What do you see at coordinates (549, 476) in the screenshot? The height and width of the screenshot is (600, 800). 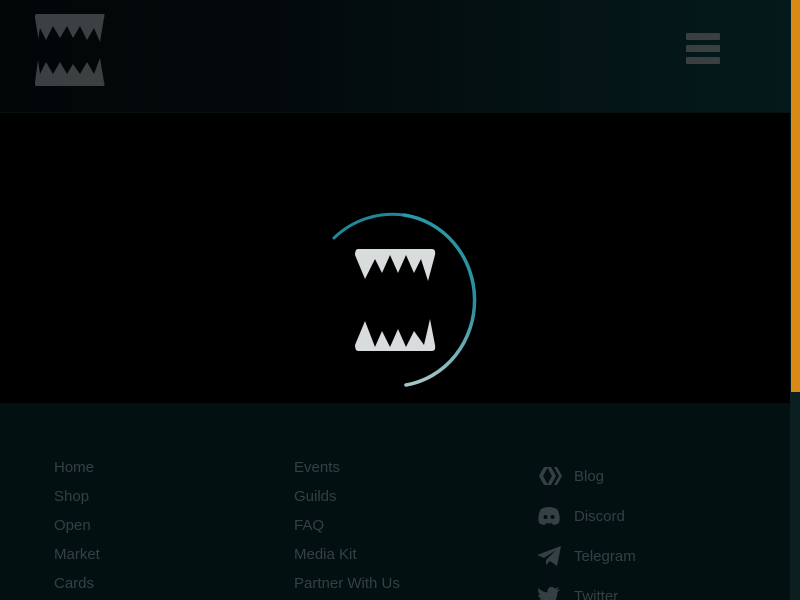 I see `hive-blog-icon` at bounding box center [549, 476].